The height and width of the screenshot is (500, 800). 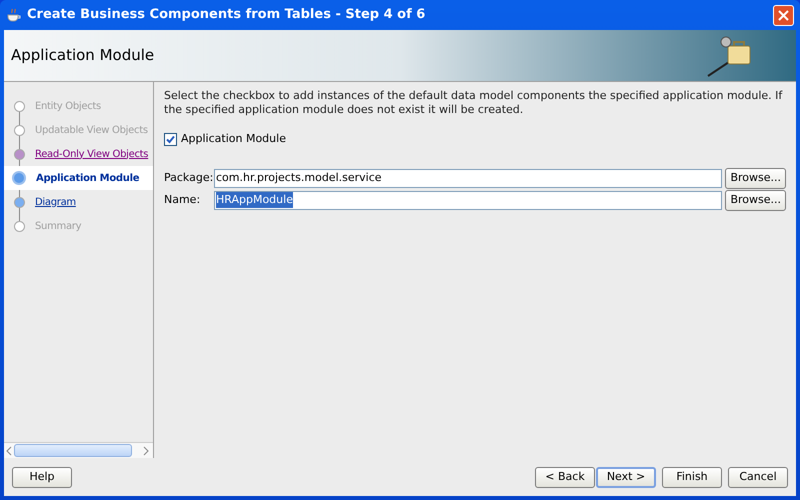 What do you see at coordinates (42, 477) in the screenshot?
I see `dialog-button: Help` at bounding box center [42, 477].